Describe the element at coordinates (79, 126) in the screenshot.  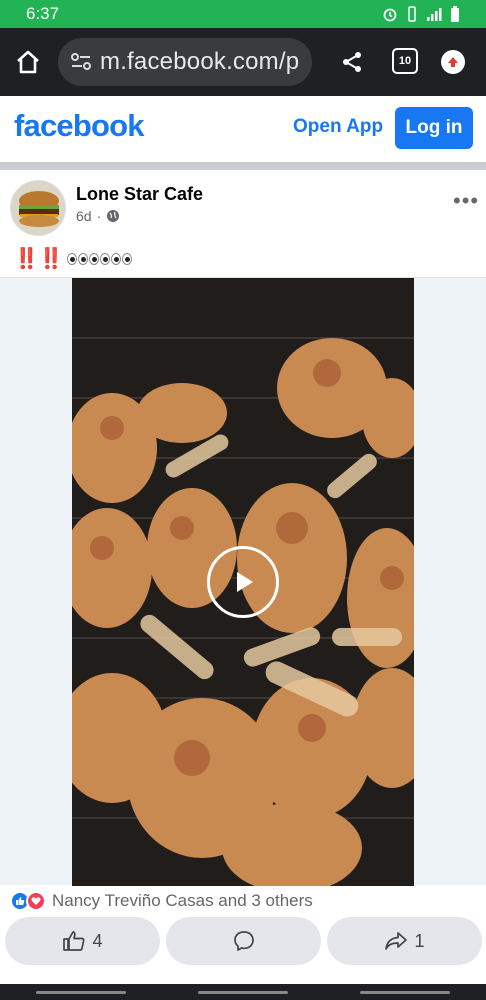
I see `facebook-logo: facebook` at that location.